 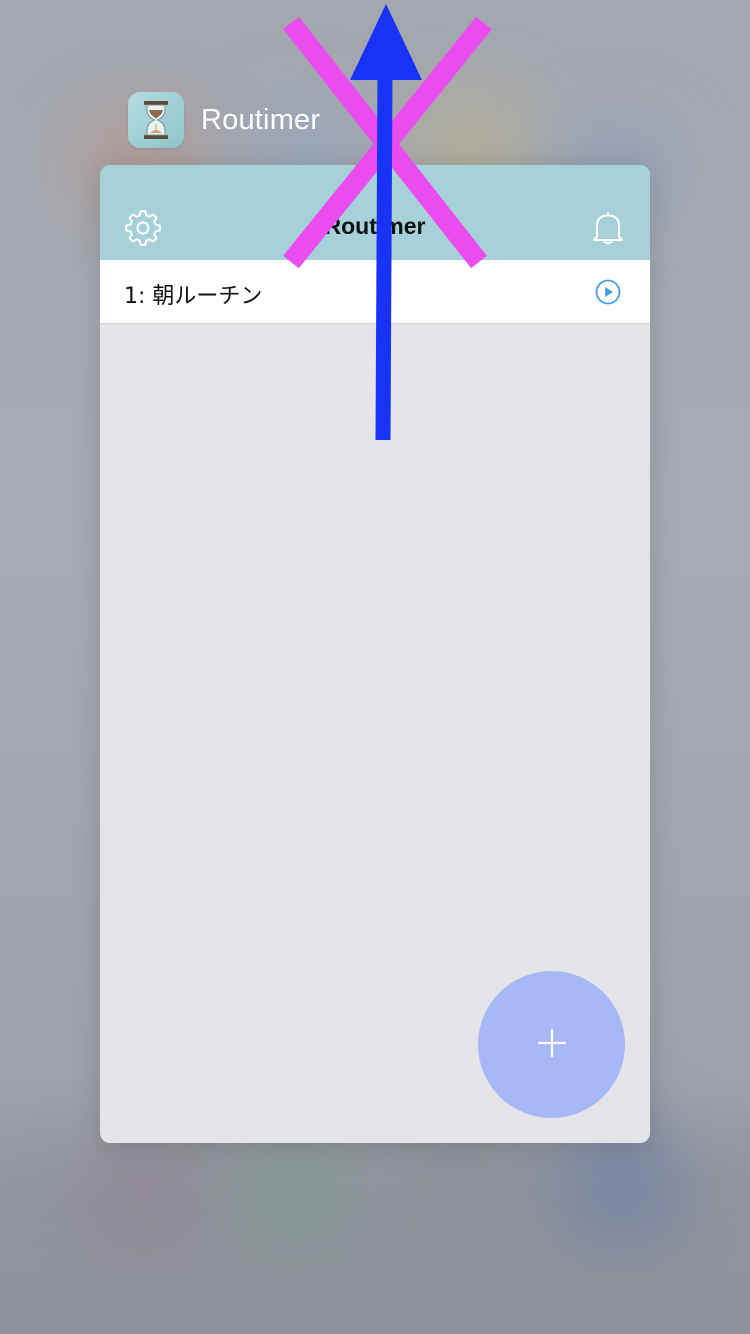 I want to click on routine-list: 1: 朝ルーチン, so click(x=375, y=292).